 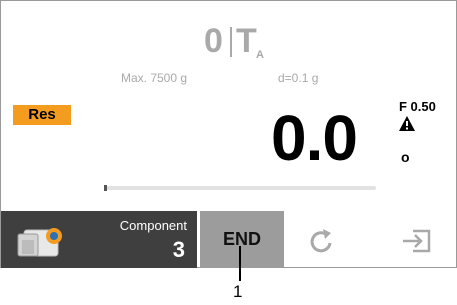 What do you see at coordinates (99, 239) in the screenshot?
I see `component-button: Component 3` at bounding box center [99, 239].